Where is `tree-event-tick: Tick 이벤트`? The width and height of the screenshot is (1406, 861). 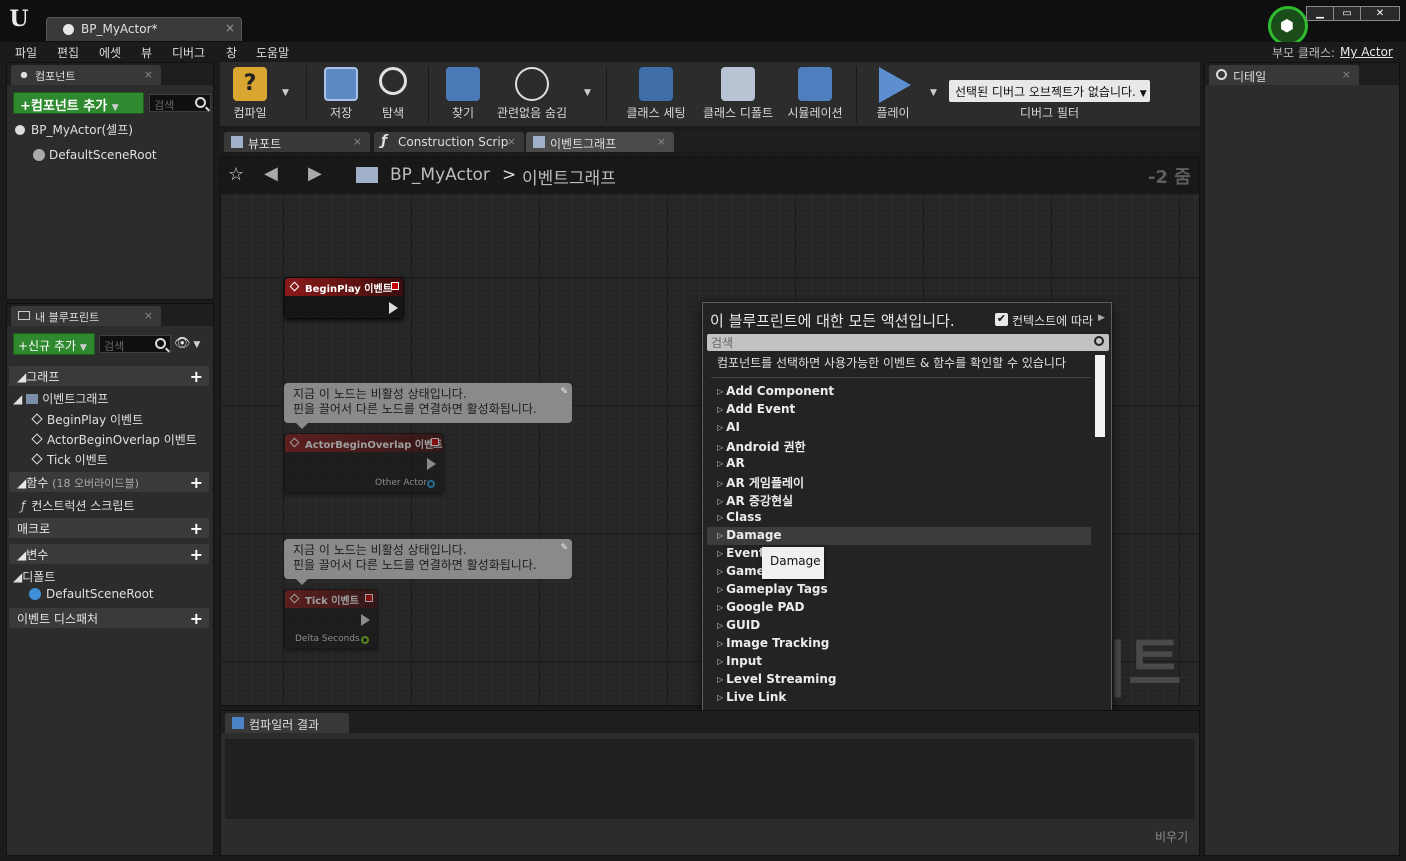 tree-event-tick: Tick 이벤트 is located at coordinates (69, 459).